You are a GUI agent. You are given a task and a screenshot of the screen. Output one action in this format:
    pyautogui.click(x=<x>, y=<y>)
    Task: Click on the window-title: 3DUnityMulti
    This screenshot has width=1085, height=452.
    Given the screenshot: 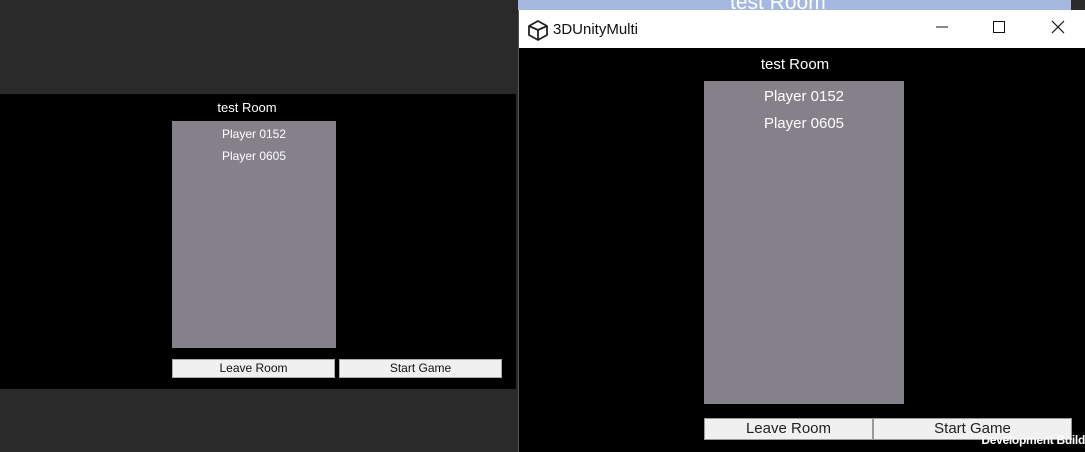 What is the action you would take?
    pyautogui.click(x=596, y=29)
    